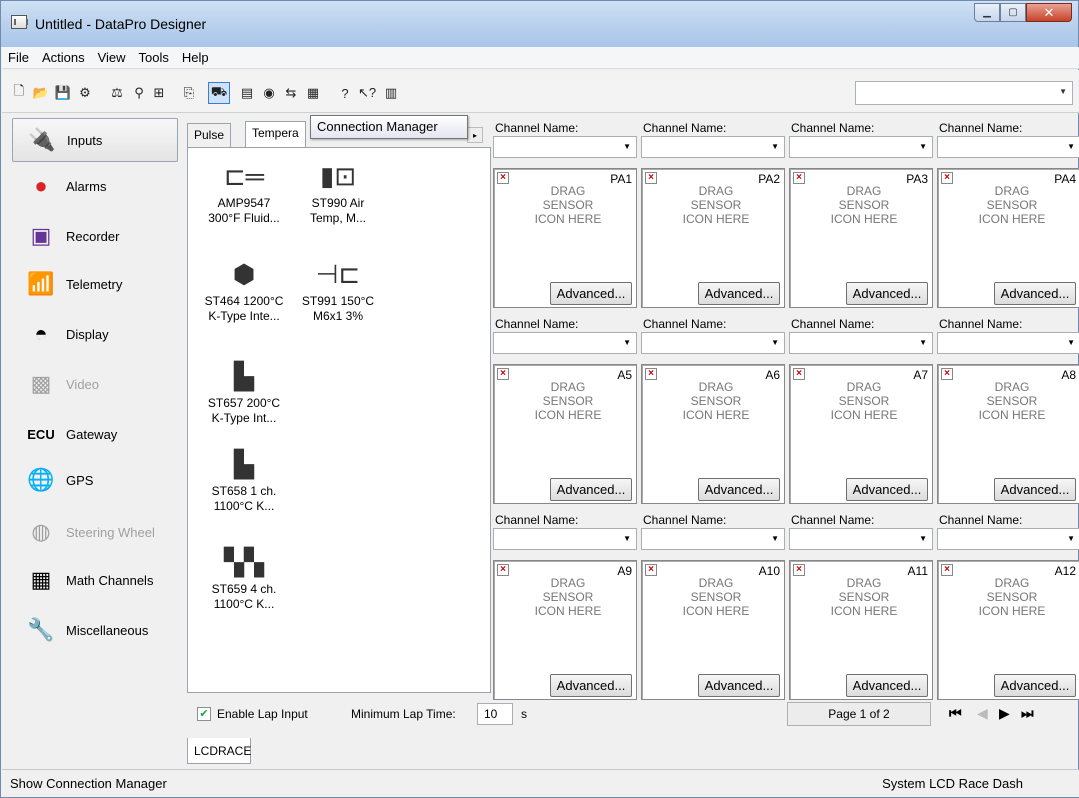  Describe the element at coordinates (95, 236) in the screenshot. I see `sidebar-item-recorder: ▣ Recorder` at that location.